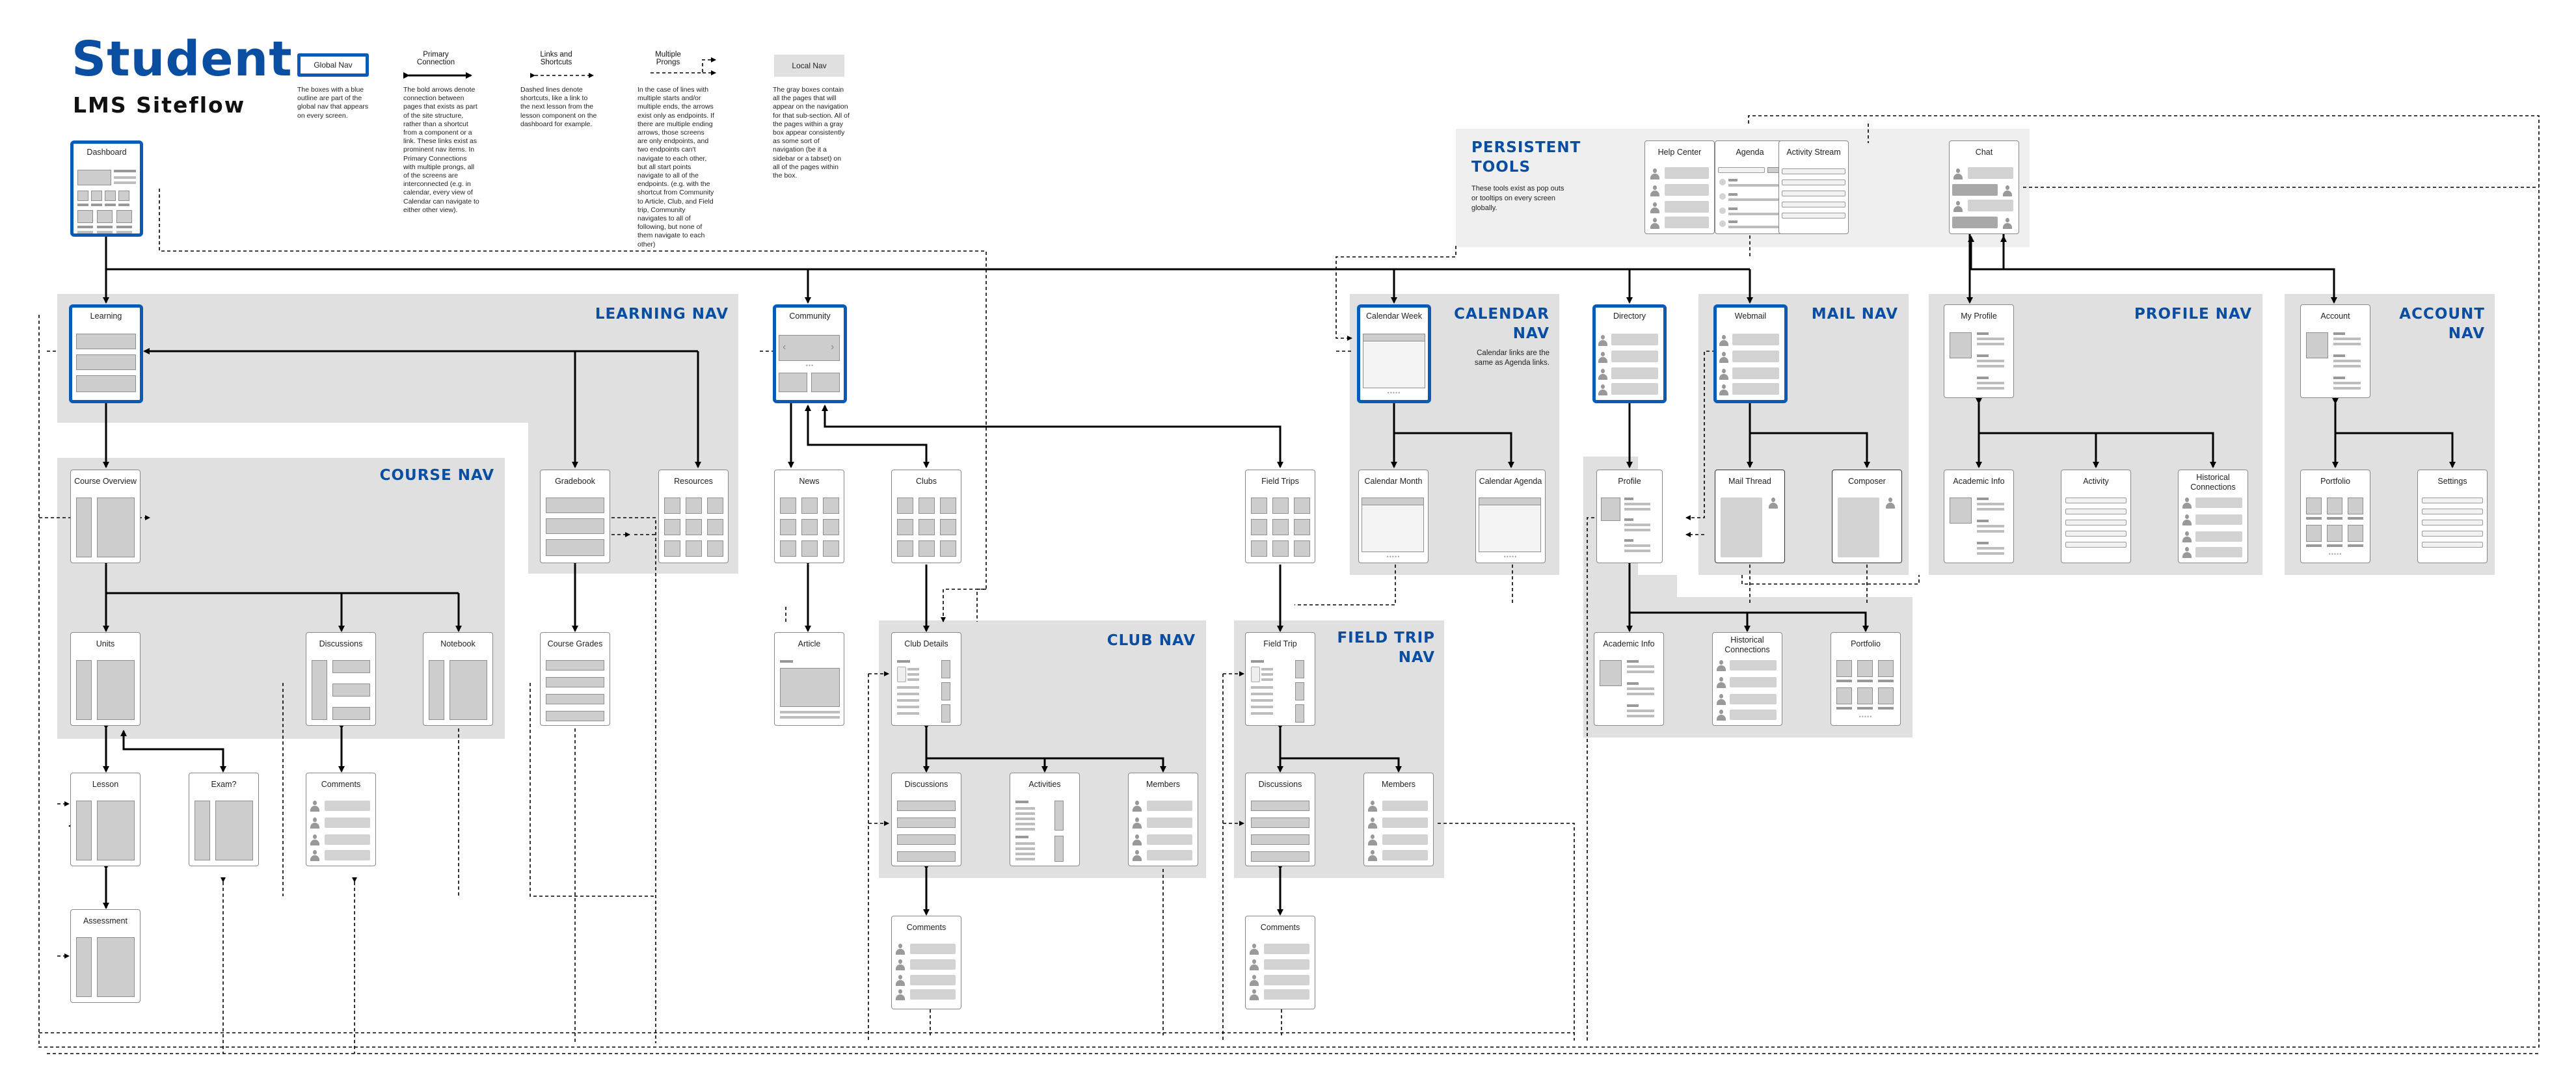 This screenshot has height=1077, width=2576. I want to click on carousel-dots: •••, so click(809, 365).